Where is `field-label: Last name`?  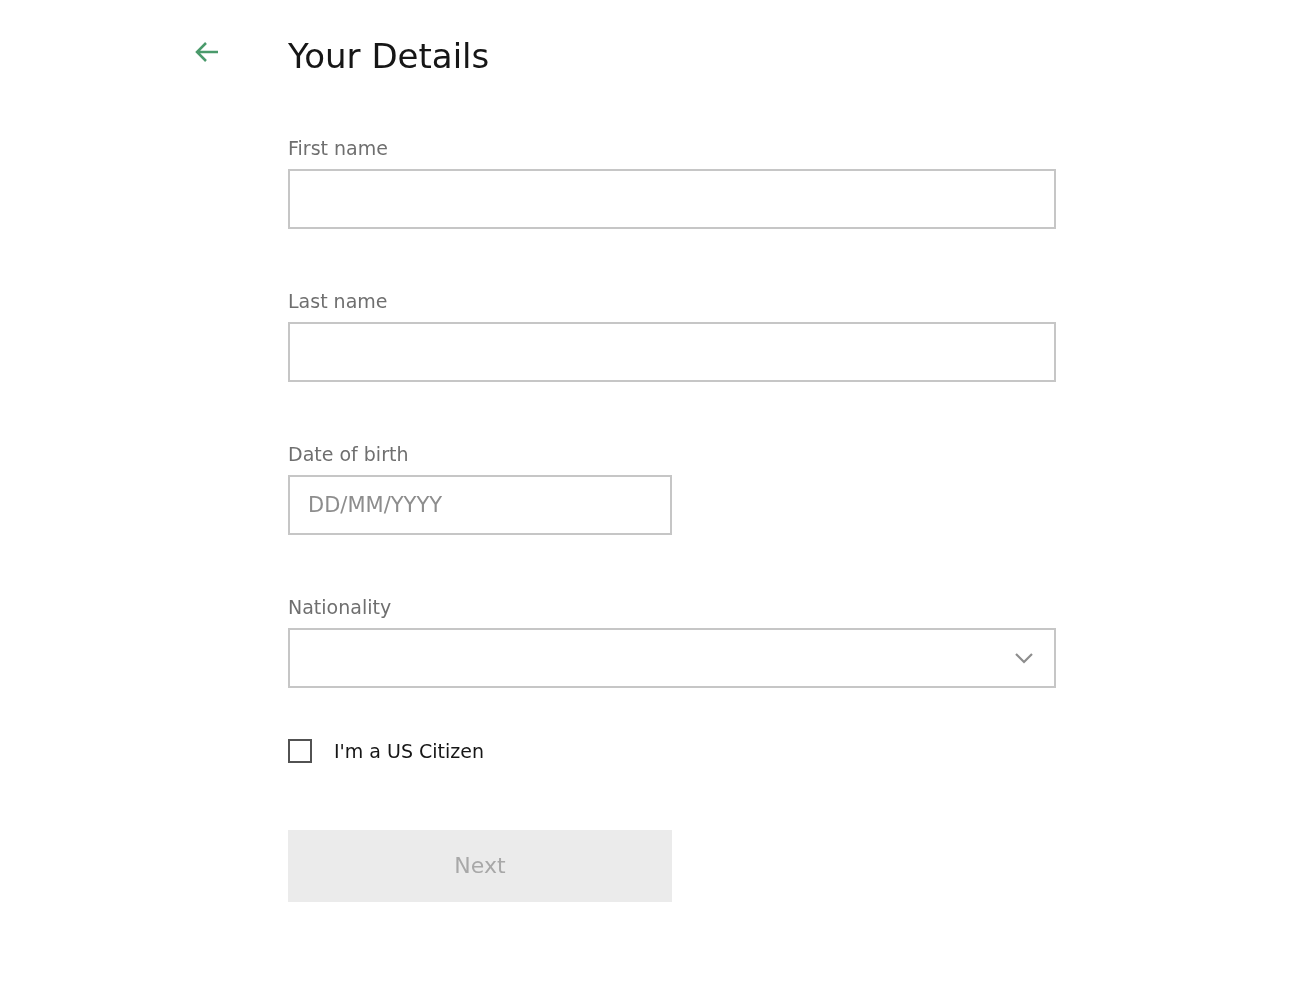 field-label: Last name is located at coordinates (338, 301).